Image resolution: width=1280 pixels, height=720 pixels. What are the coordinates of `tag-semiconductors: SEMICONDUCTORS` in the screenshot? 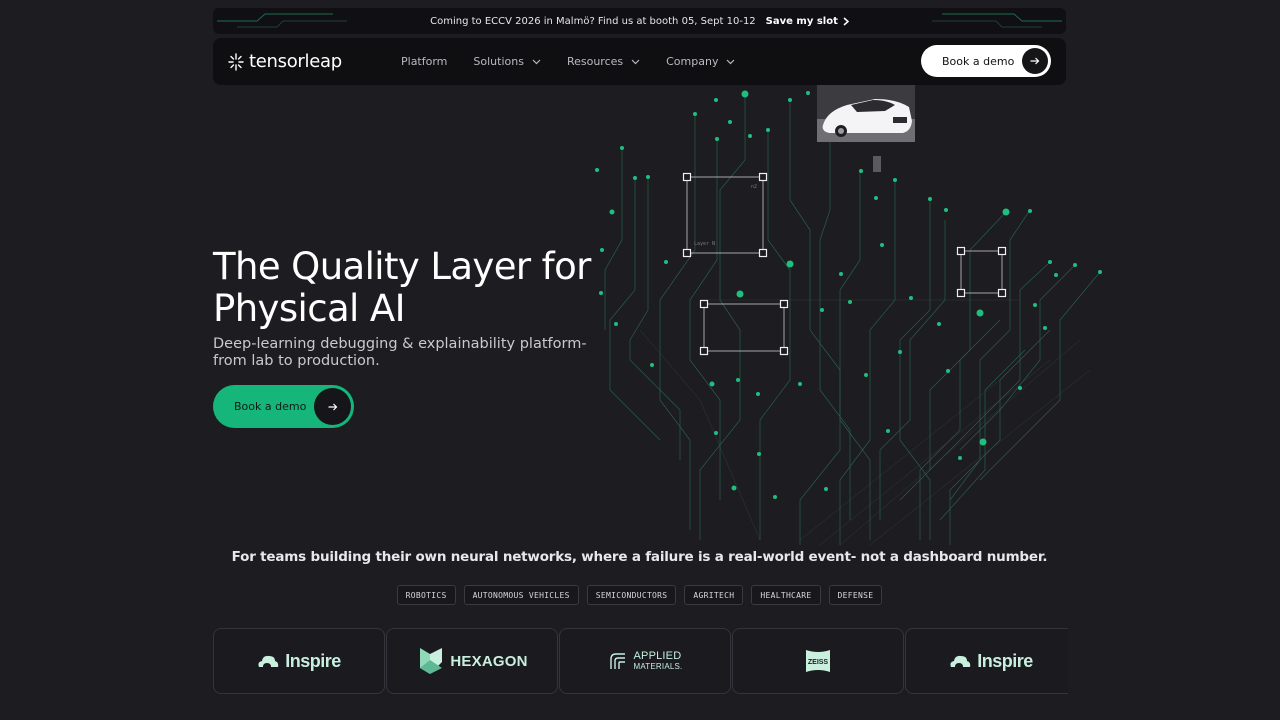 It's located at (631, 595).